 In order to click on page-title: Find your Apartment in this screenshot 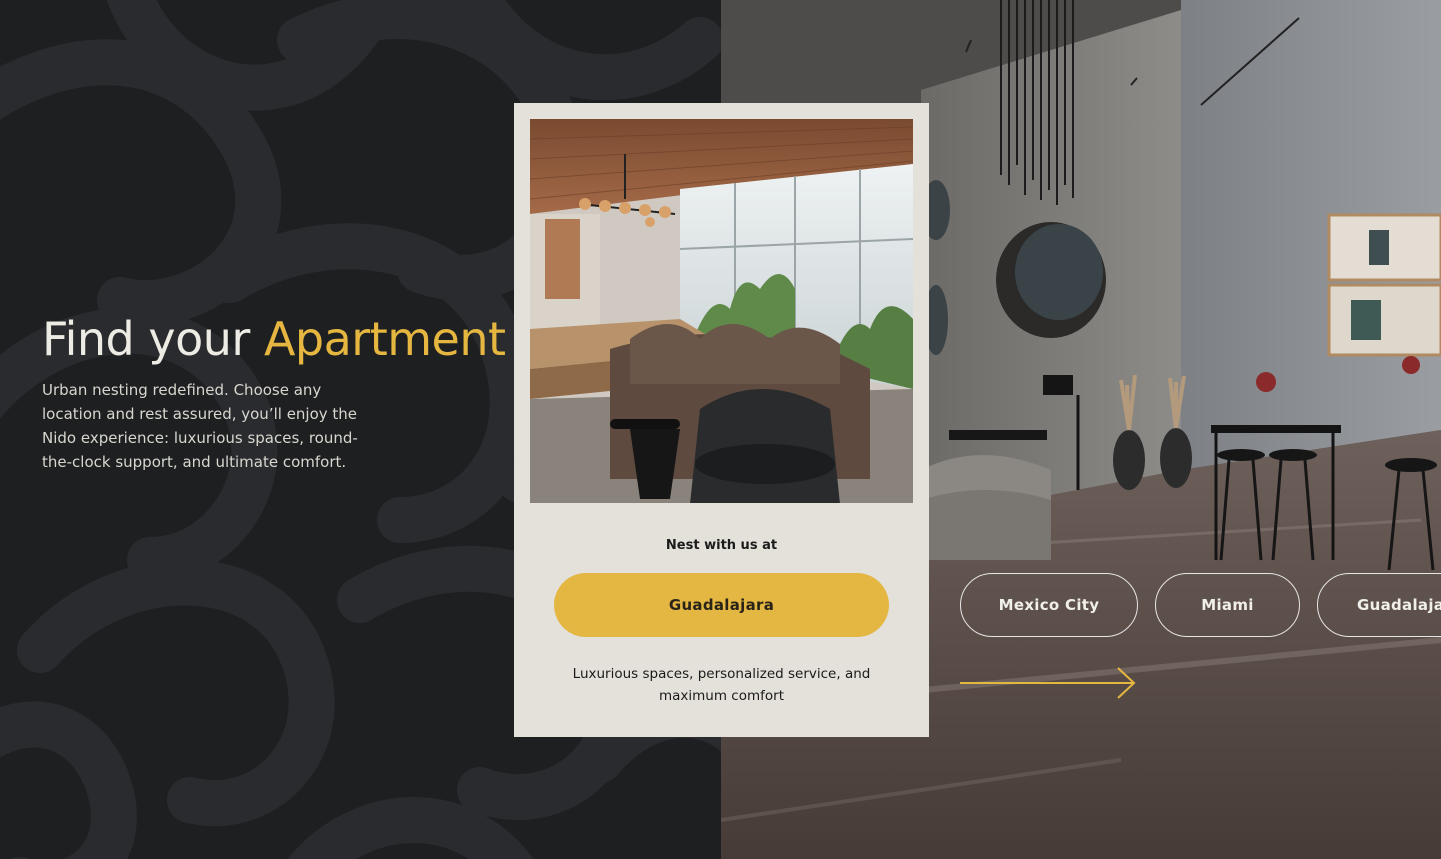, I will do `click(274, 339)`.